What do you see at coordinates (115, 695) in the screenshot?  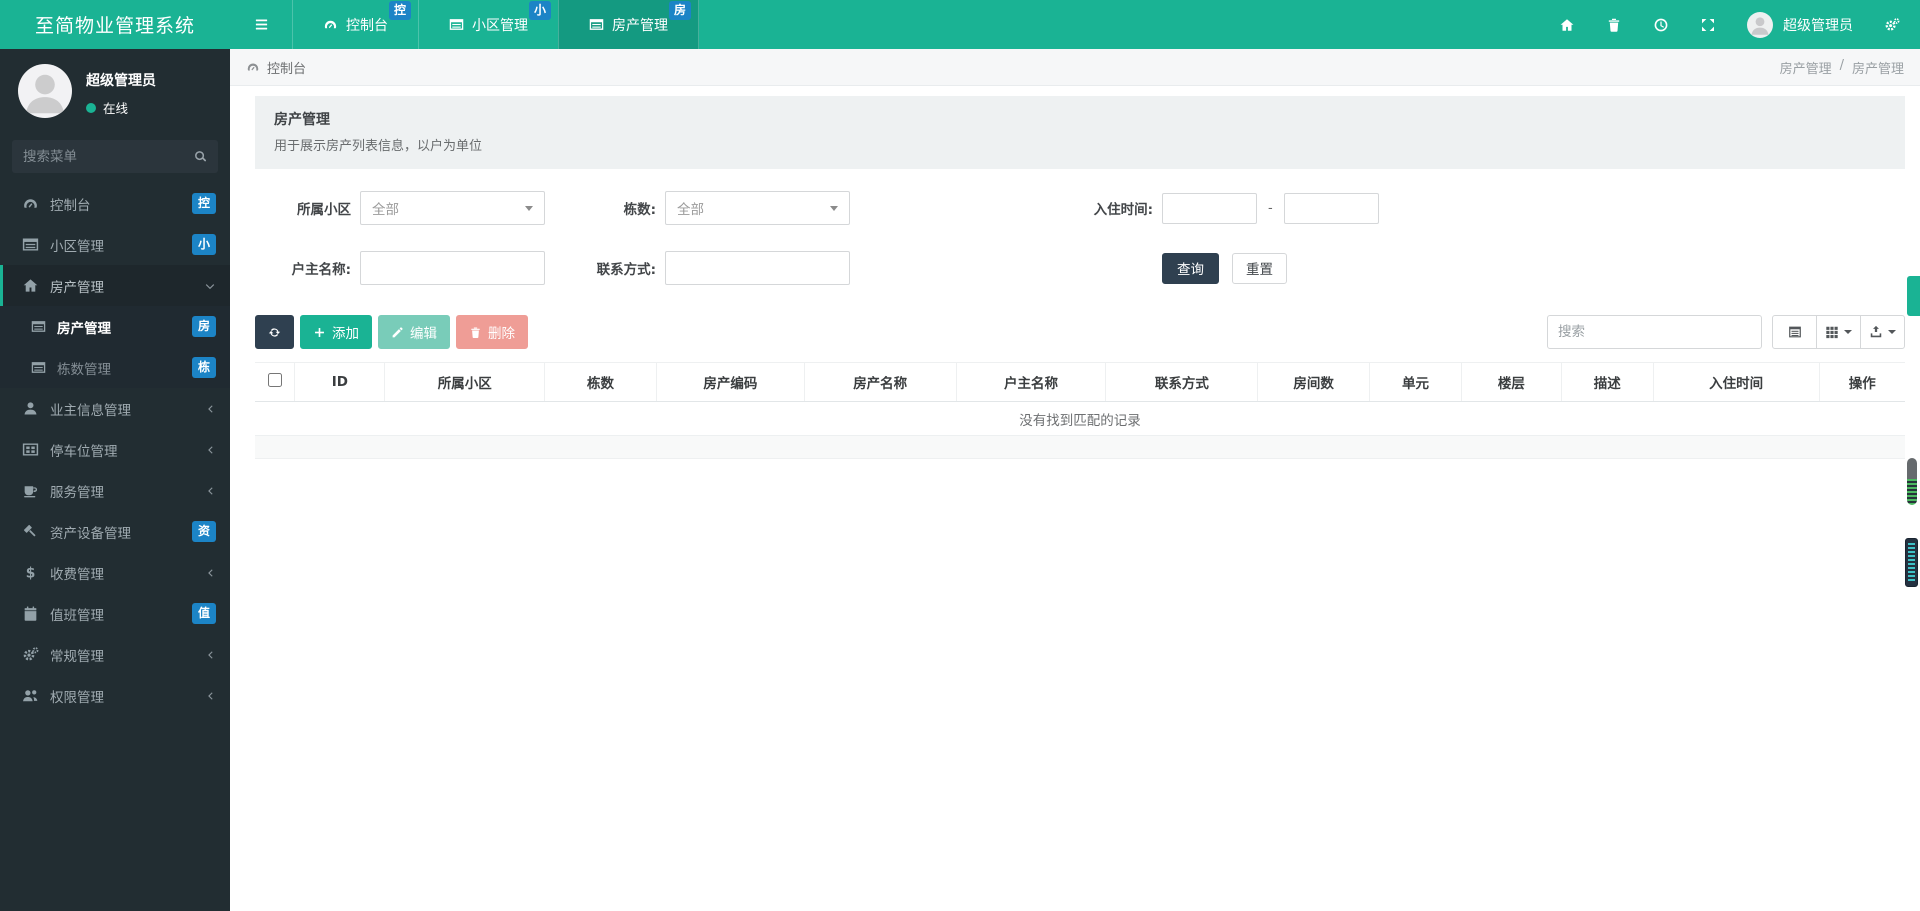 I see `sidebar-item-permissions: 权限管理` at bounding box center [115, 695].